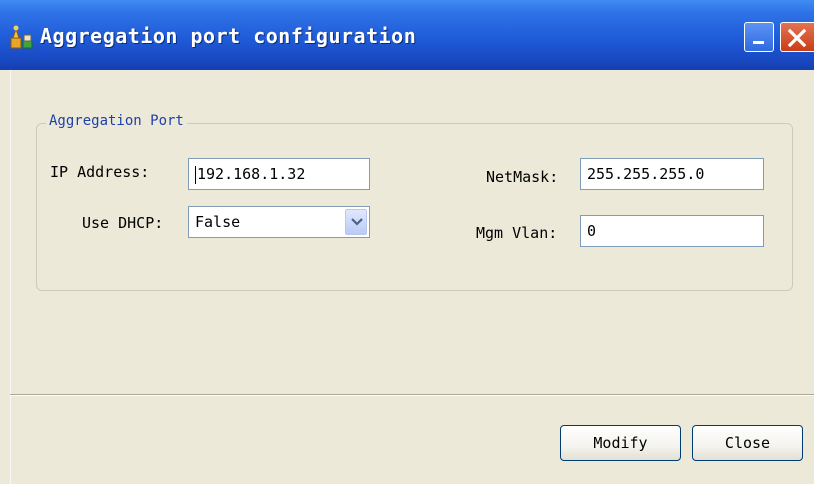 This screenshot has height=484, width=814. I want to click on app-icon, so click(22, 37).